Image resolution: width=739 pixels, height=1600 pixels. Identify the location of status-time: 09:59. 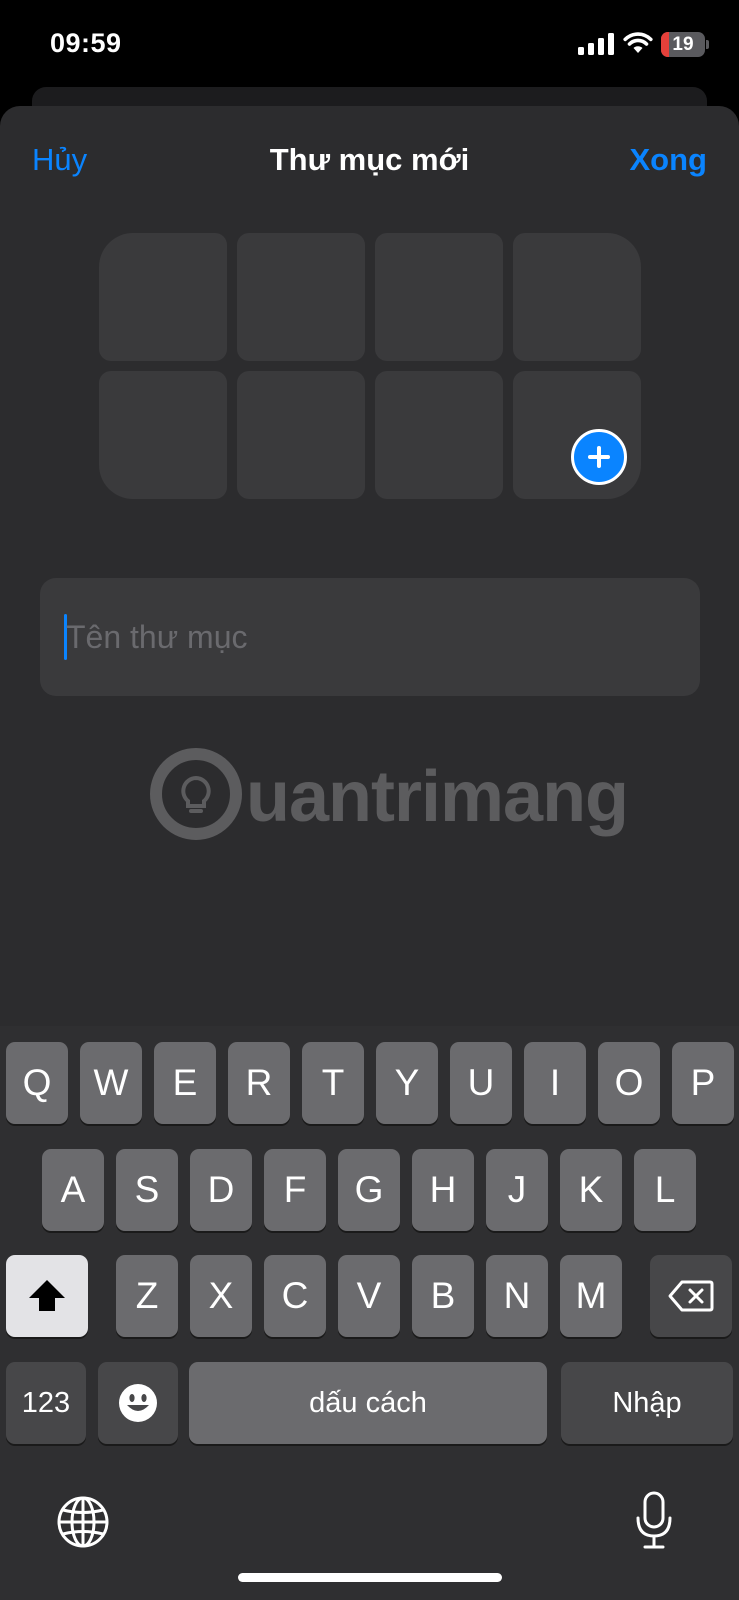
(86, 43).